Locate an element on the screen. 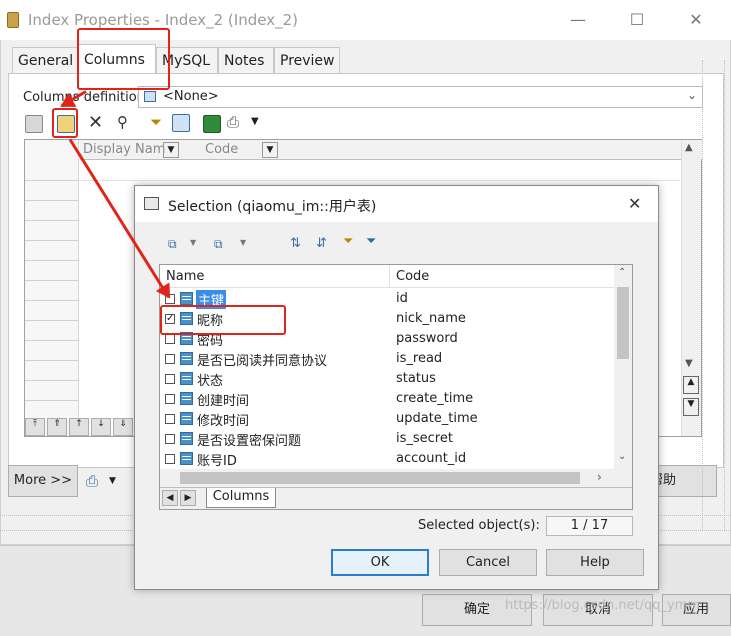 This screenshot has height=636, width=731. collapse-icon: ⧉ is located at coordinates (218, 244).